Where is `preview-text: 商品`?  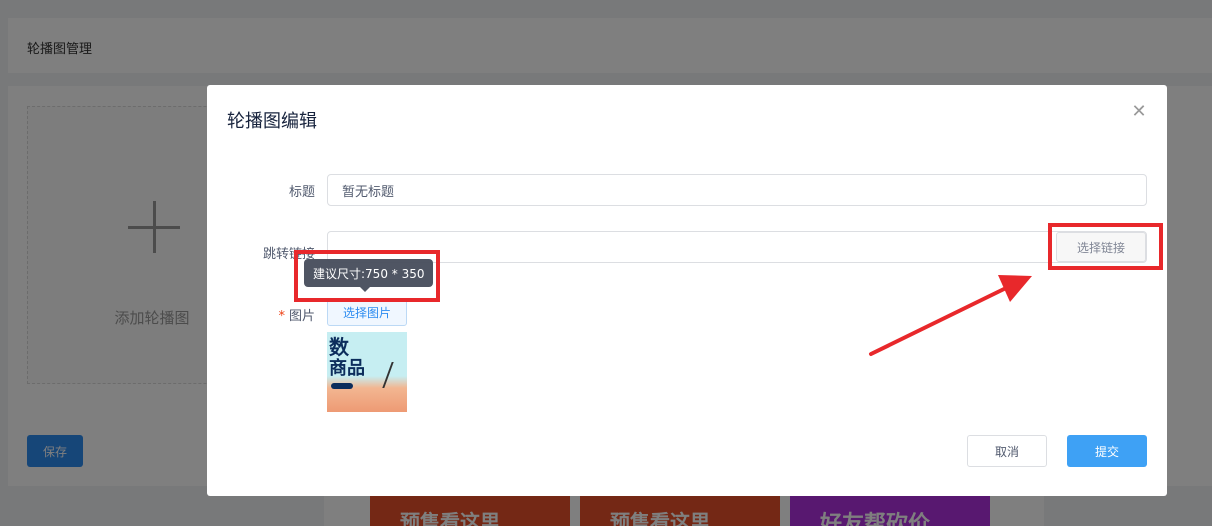 preview-text: 商品 is located at coordinates (347, 368).